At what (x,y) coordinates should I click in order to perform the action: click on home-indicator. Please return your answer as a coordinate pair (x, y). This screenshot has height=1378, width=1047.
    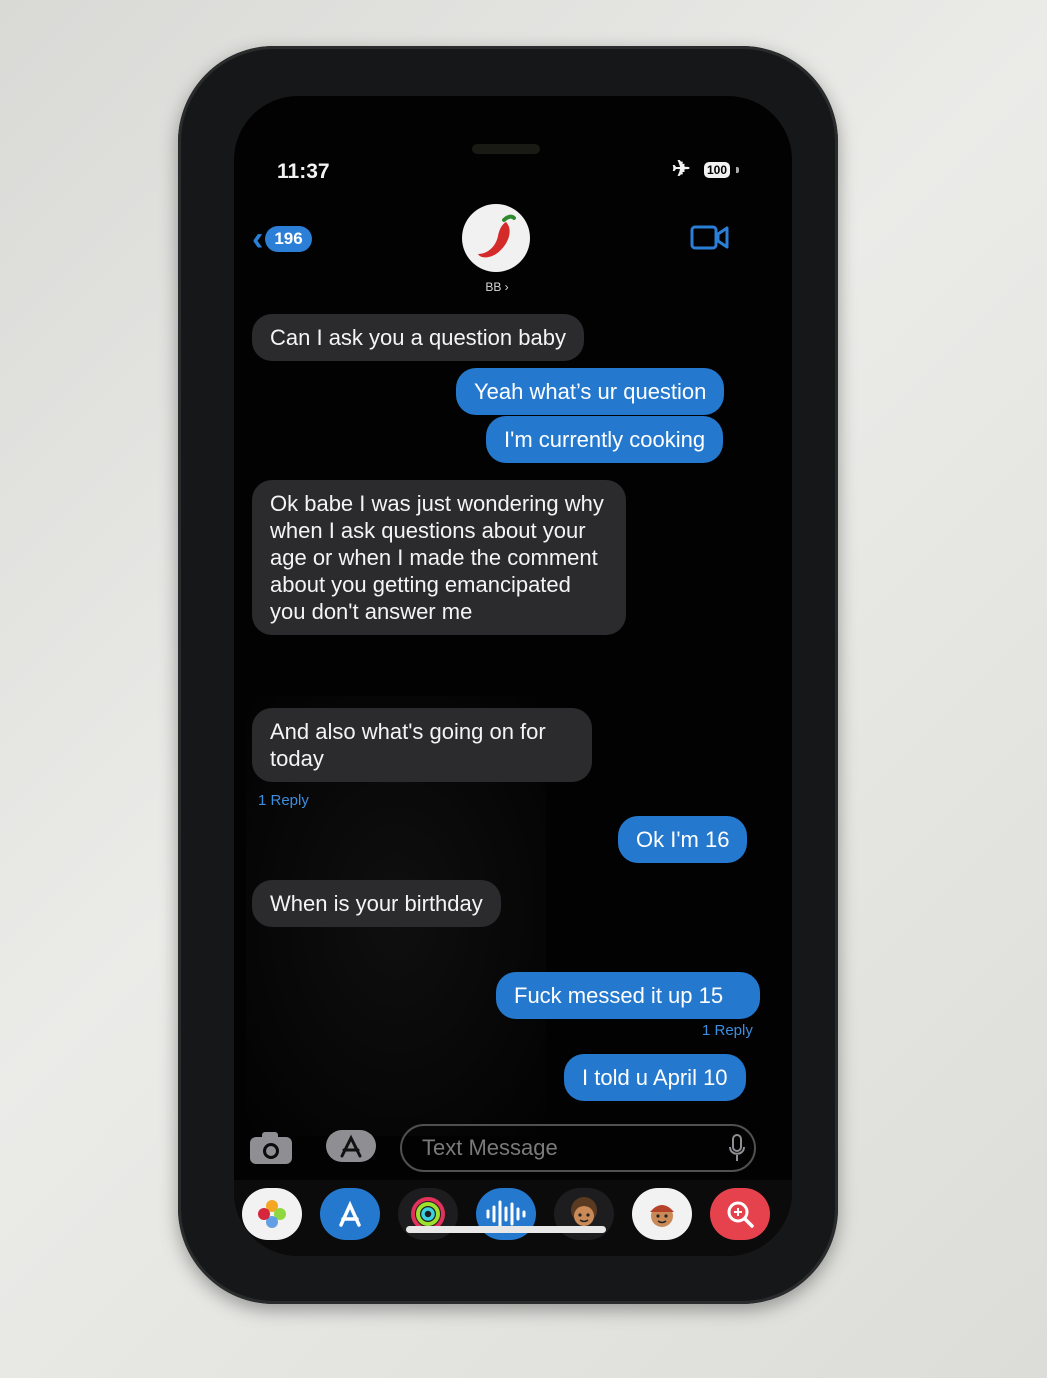
    Looking at the image, I should click on (506, 1229).